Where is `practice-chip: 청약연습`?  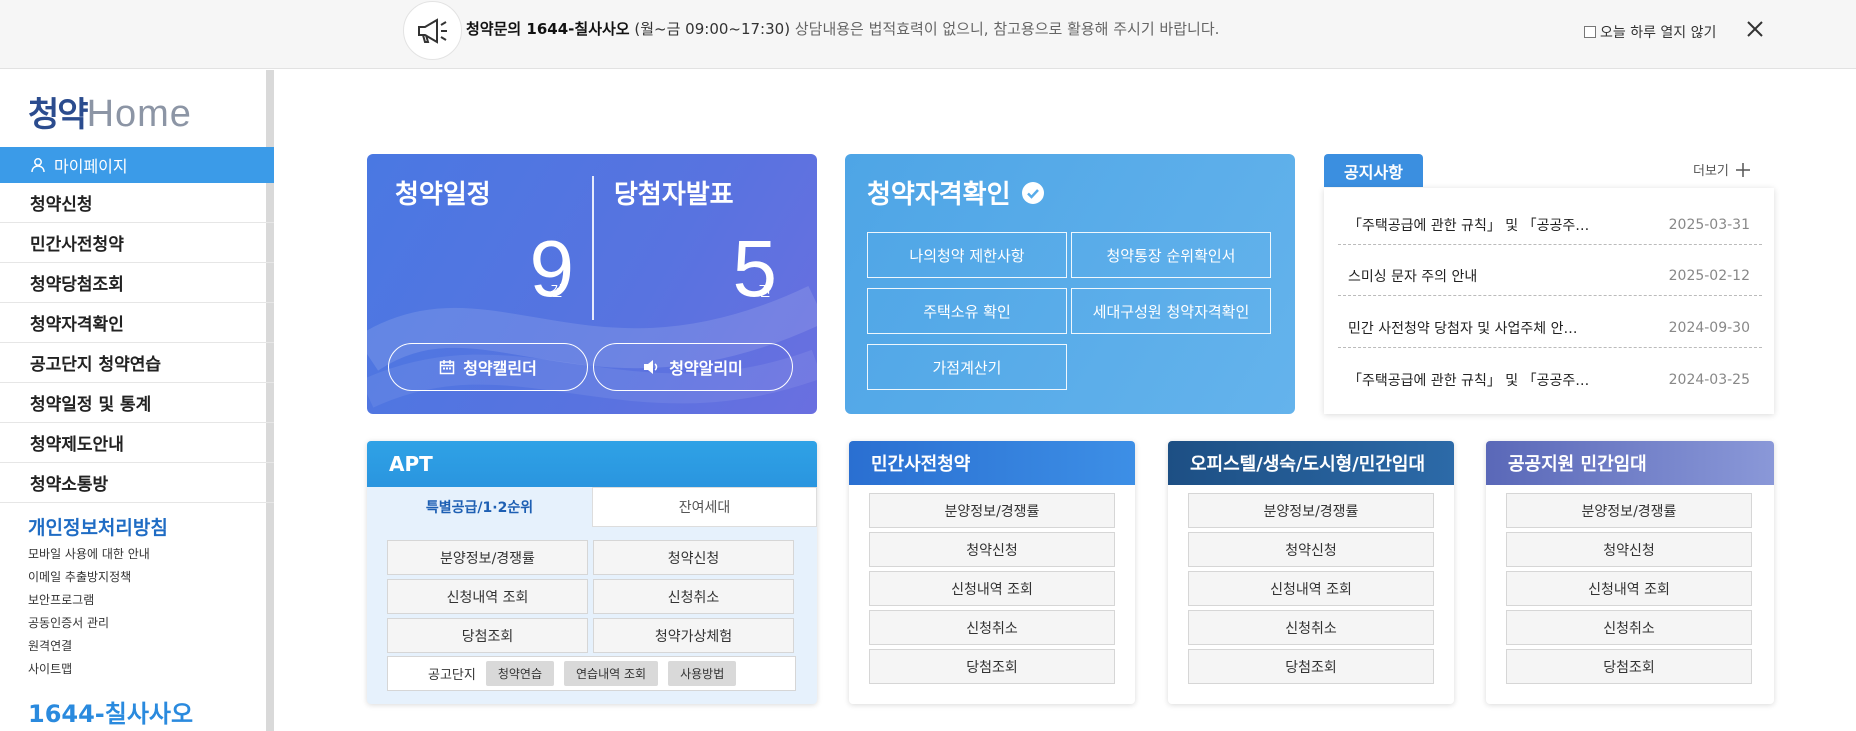
practice-chip: 청약연습 is located at coordinates (520, 673).